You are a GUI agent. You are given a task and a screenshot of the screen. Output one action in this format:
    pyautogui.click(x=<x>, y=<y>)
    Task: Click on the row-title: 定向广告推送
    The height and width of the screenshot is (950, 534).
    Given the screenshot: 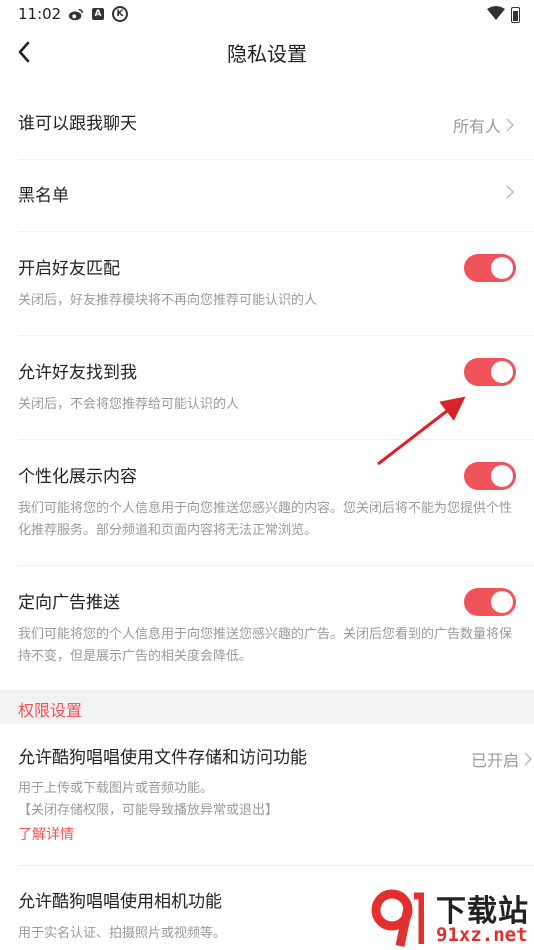 What is the action you would take?
    pyautogui.click(x=69, y=603)
    